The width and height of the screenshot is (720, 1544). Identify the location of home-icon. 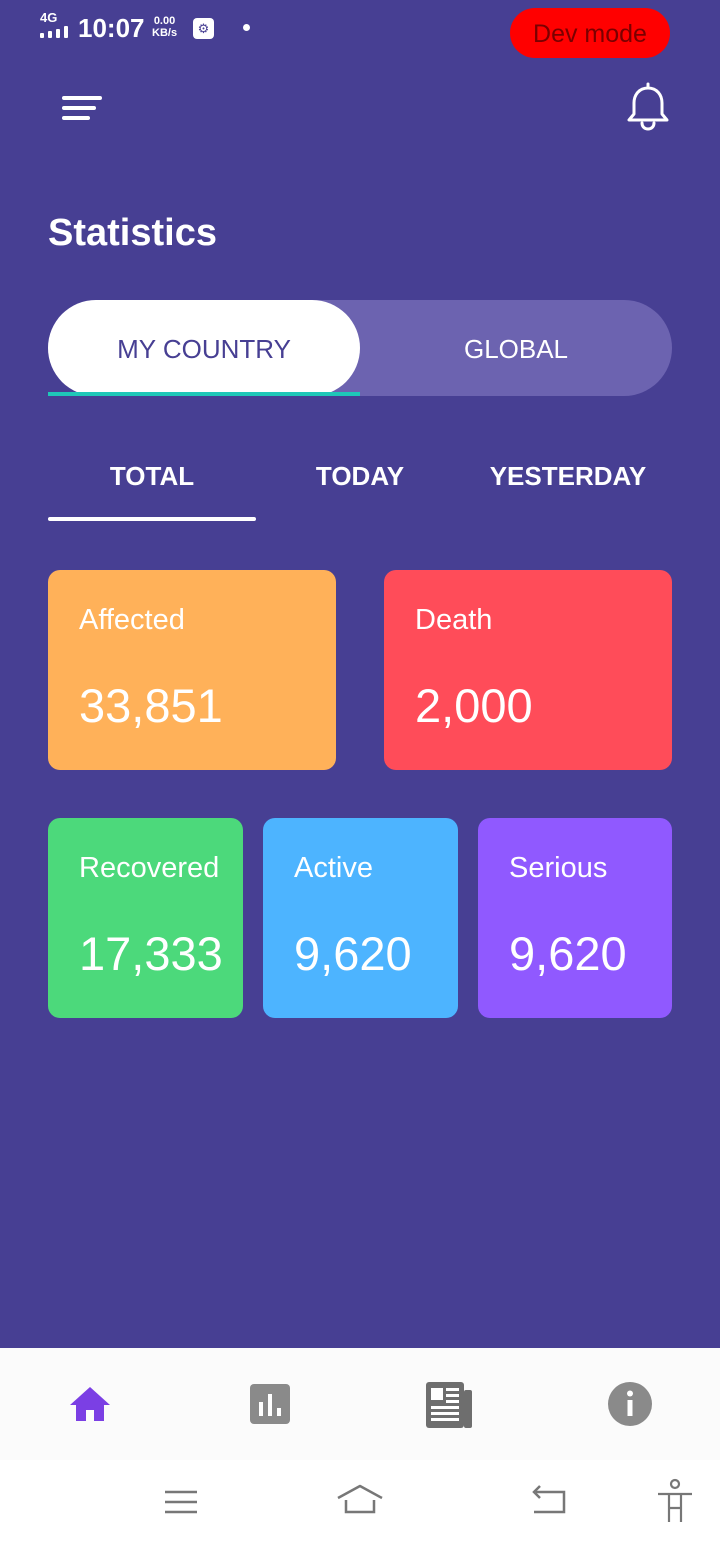
(90, 1404).